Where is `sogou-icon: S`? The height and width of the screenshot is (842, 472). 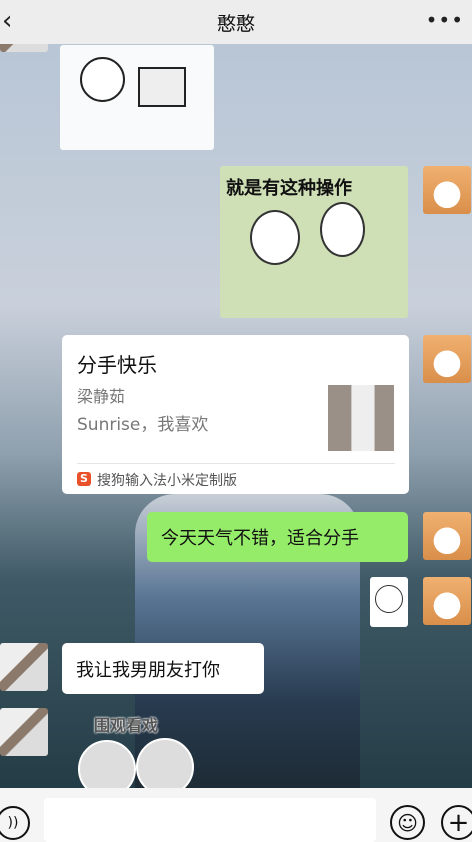
sogou-icon: S is located at coordinates (84, 479).